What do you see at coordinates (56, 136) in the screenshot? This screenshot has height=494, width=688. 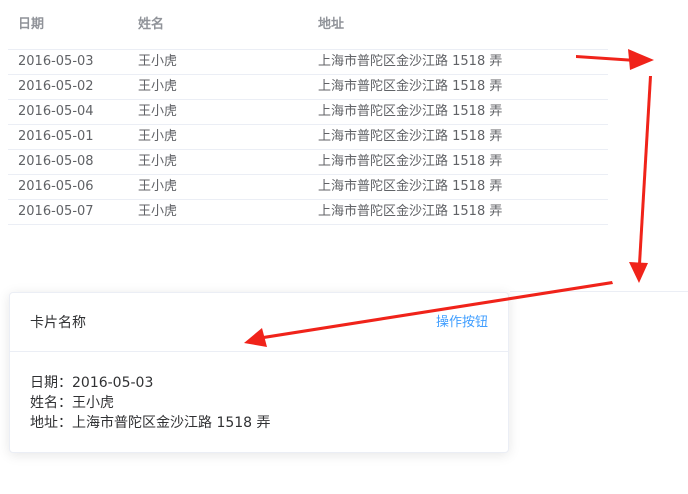 I see `cell-date: 2016-05-01` at bounding box center [56, 136].